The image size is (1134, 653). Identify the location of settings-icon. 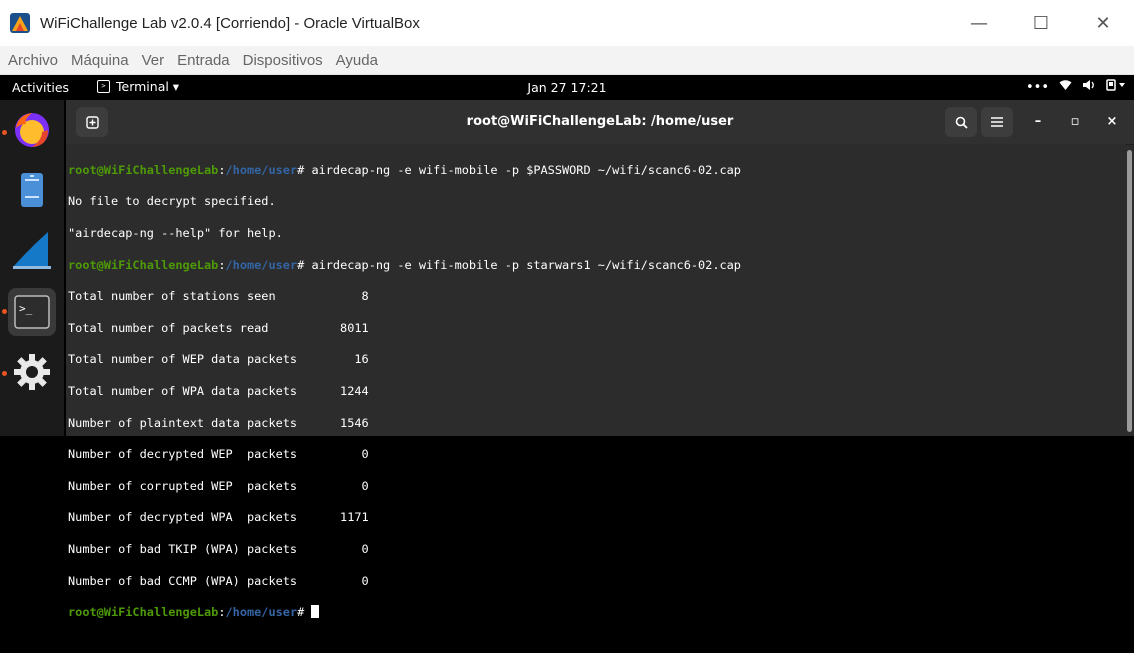
(32, 372).